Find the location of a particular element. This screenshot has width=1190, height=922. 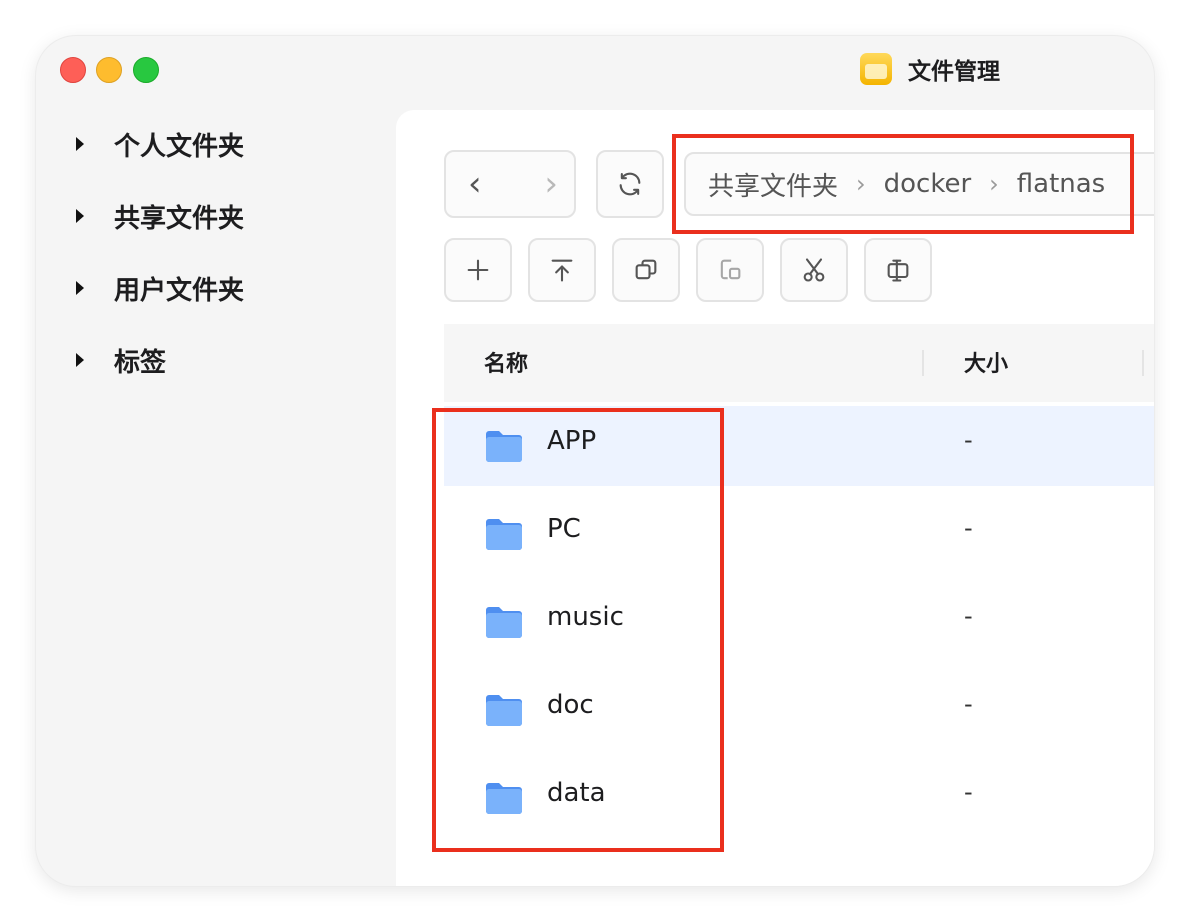

sidebar-item-shared: 共享文件夹 is located at coordinates (160, 216).